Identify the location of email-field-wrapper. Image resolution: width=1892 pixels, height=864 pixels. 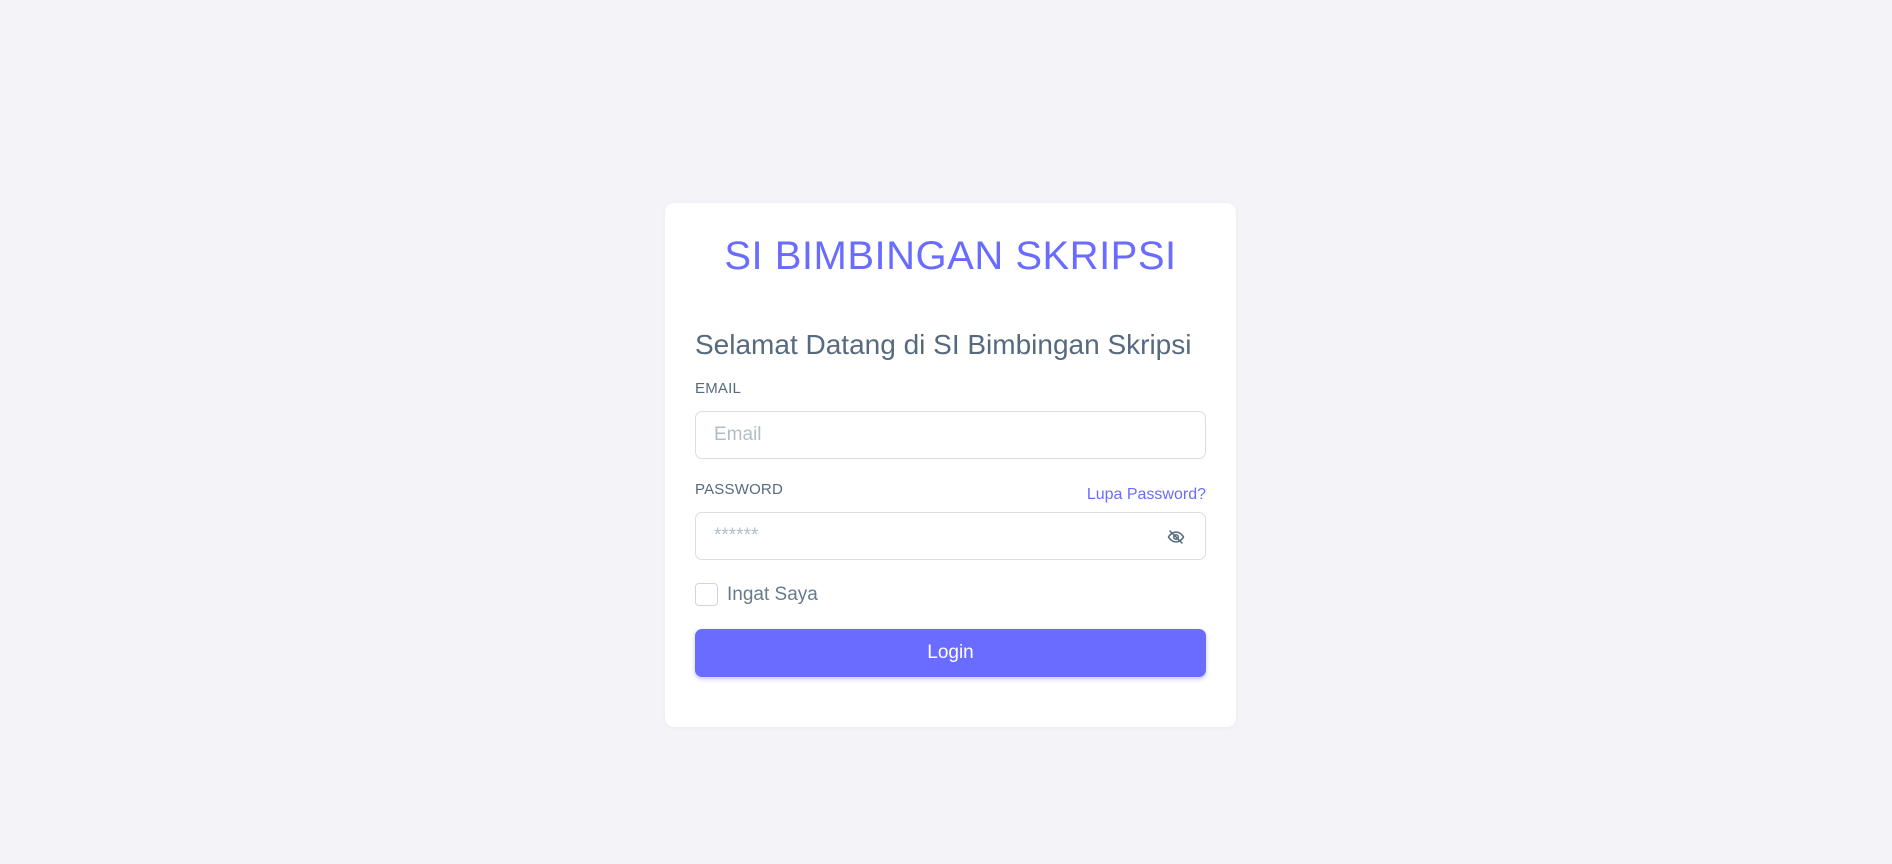
(950, 435).